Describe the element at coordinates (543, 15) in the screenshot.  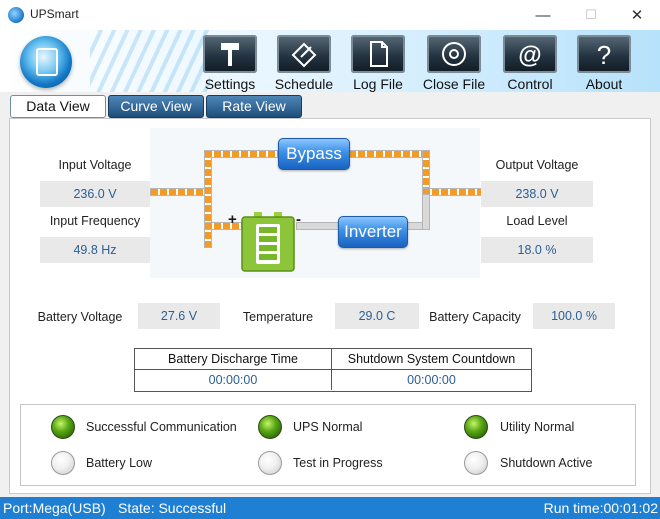
I see `minimize-button: —` at that location.